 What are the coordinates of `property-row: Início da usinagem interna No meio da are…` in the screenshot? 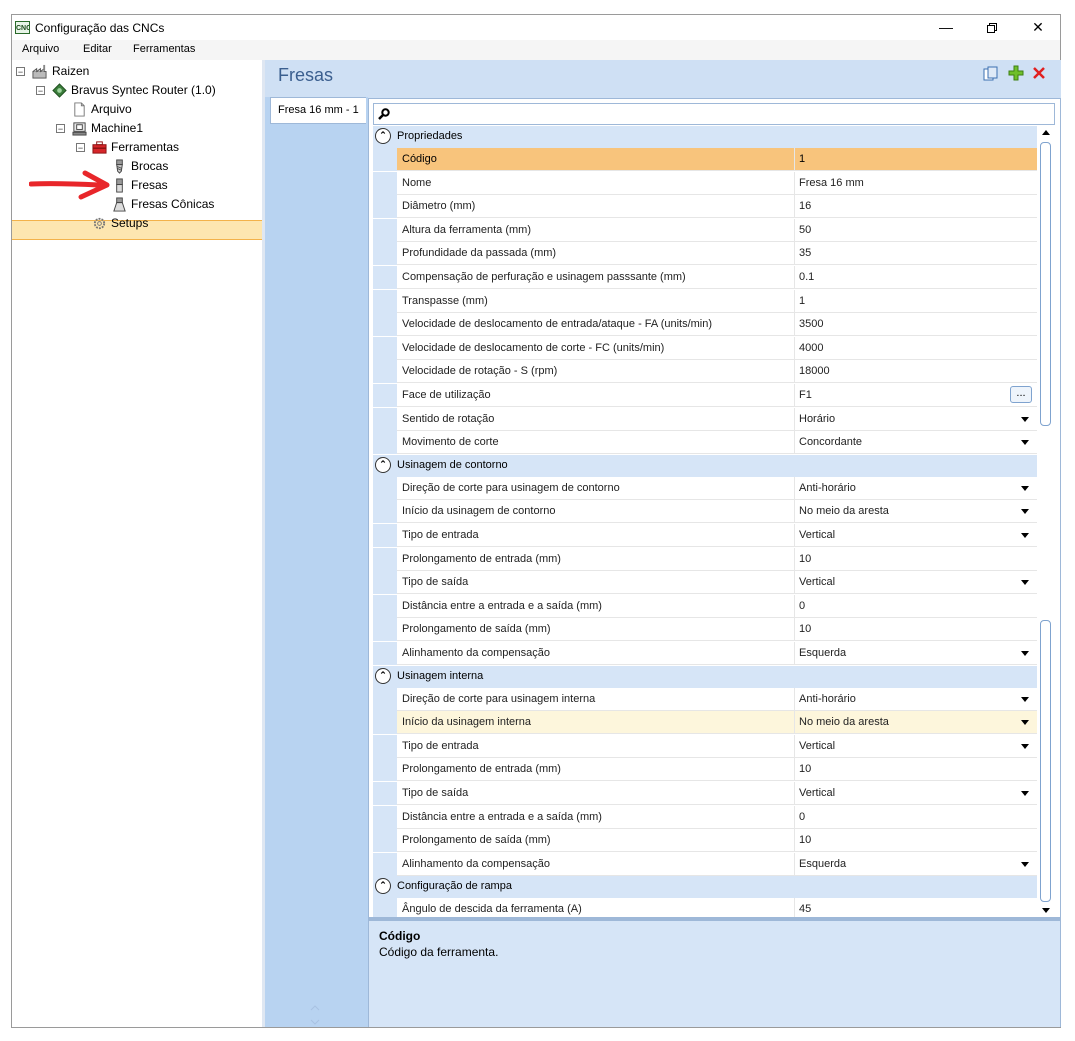 It's located at (705, 722).